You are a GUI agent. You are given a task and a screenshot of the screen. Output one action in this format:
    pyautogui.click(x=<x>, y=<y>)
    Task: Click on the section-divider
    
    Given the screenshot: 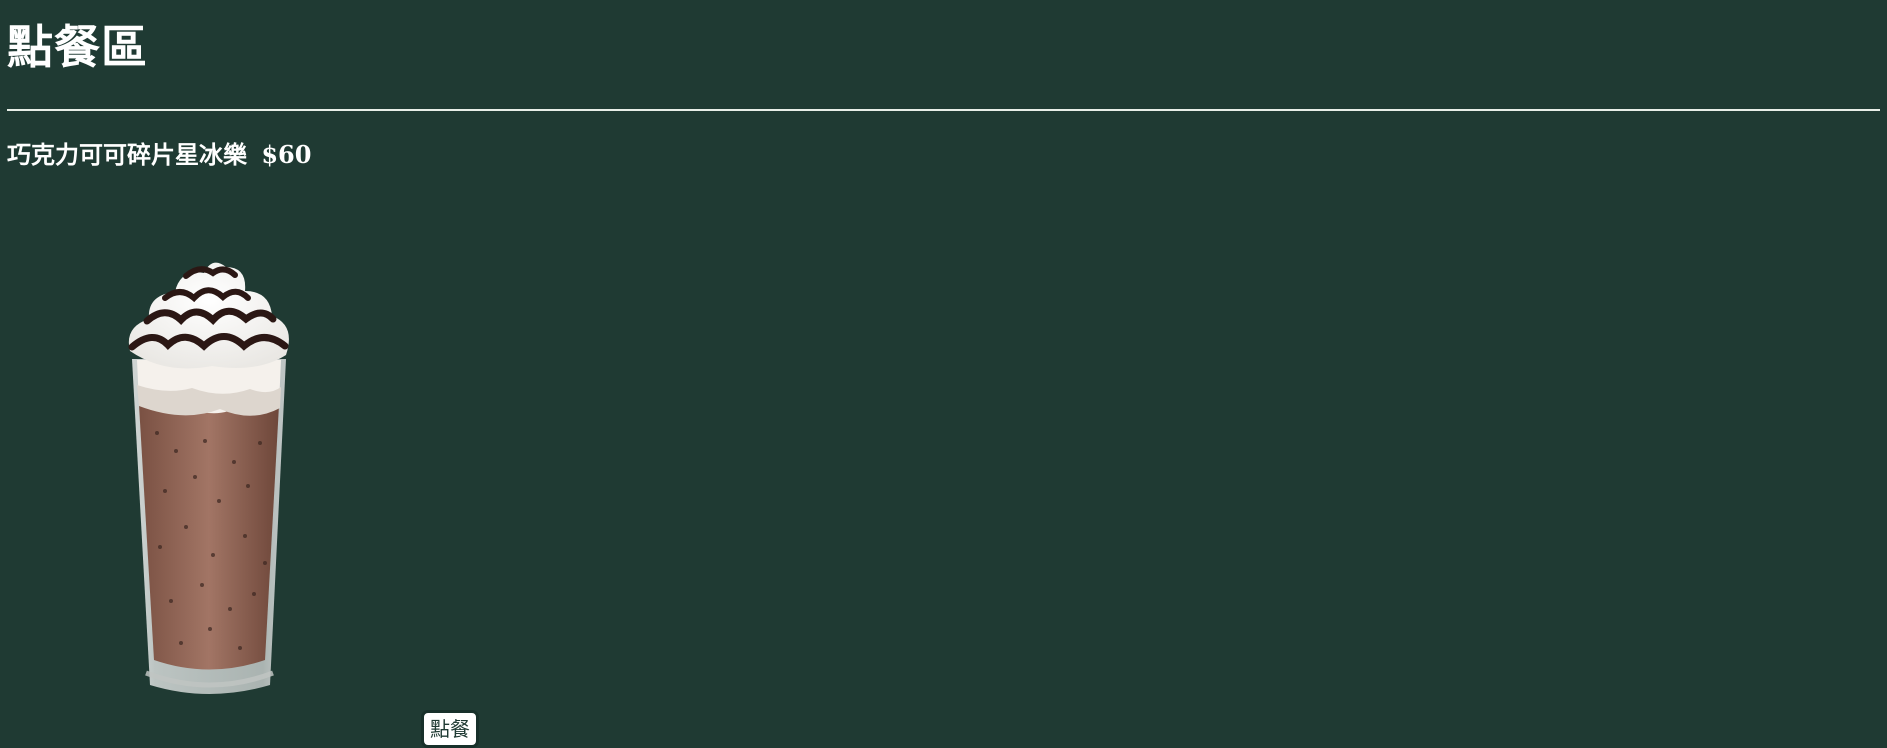 What is the action you would take?
    pyautogui.click(x=943, y=110)
    